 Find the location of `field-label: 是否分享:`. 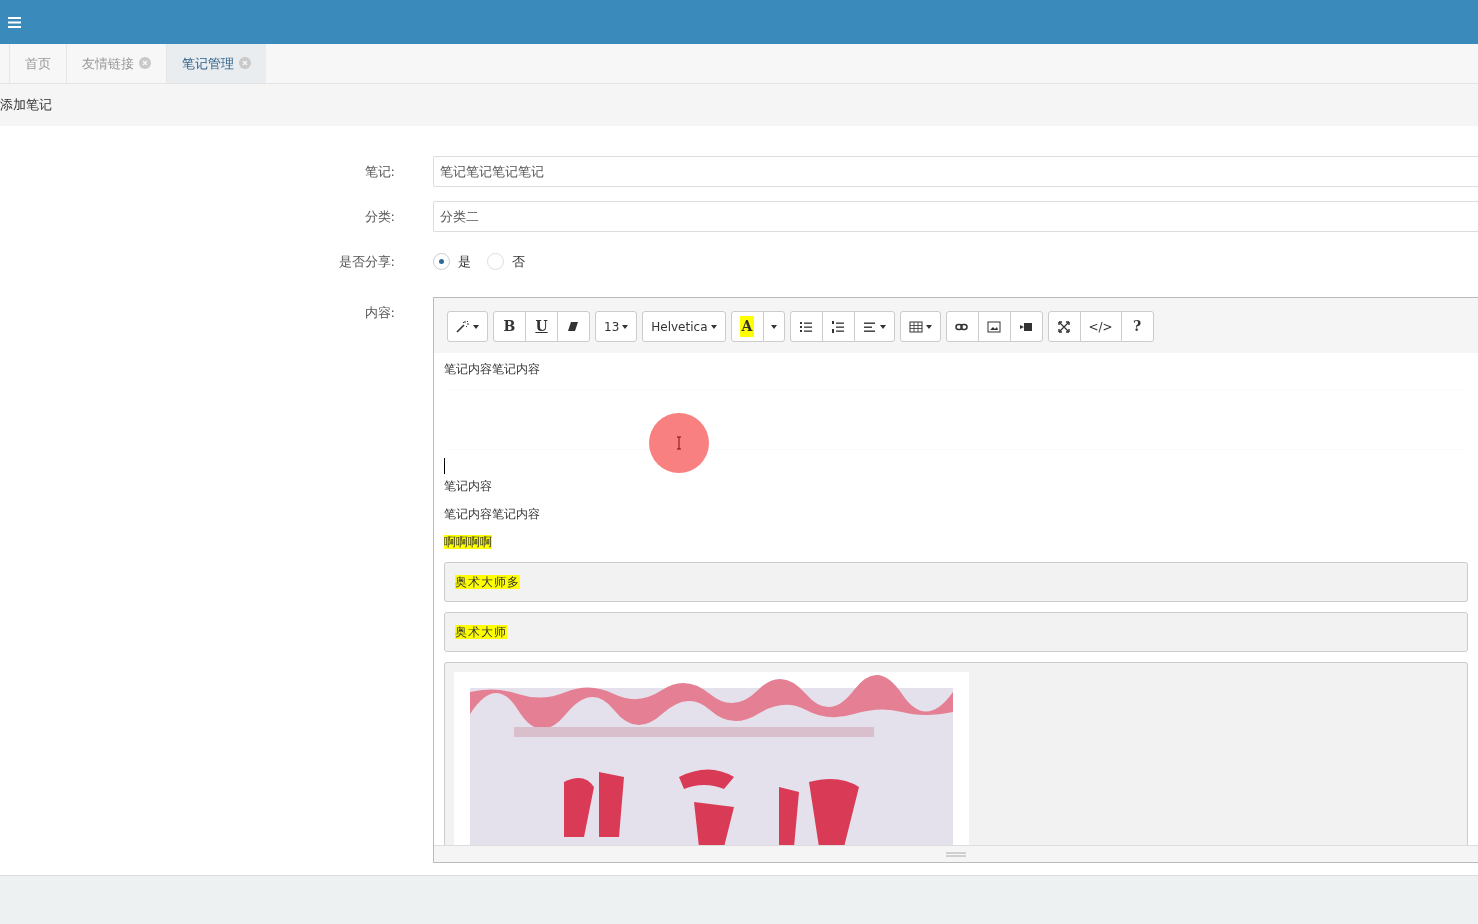

field-label: 是否分享: is located at coordinates (366, 261).